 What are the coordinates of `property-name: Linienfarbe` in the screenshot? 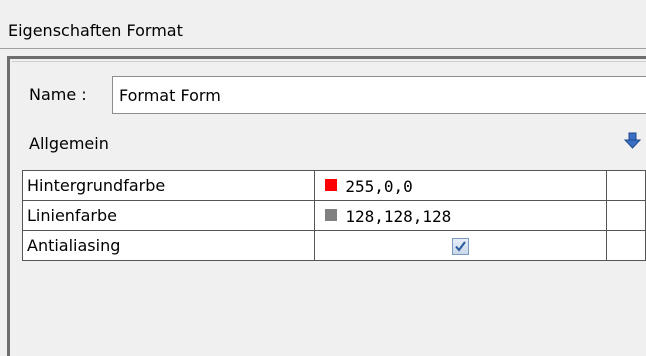 It's located at (169, 215).